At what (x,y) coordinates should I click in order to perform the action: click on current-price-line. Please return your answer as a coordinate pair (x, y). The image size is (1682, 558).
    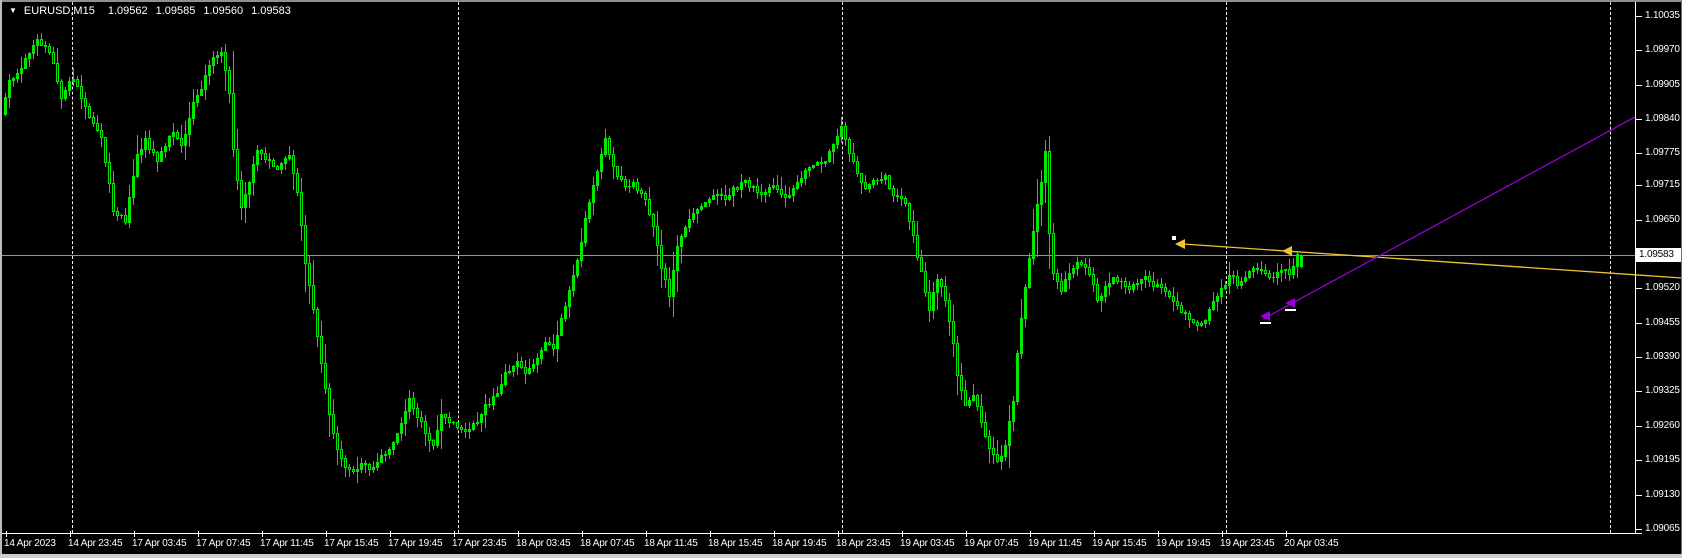
    Looking at the image, I should click on (818, 255).